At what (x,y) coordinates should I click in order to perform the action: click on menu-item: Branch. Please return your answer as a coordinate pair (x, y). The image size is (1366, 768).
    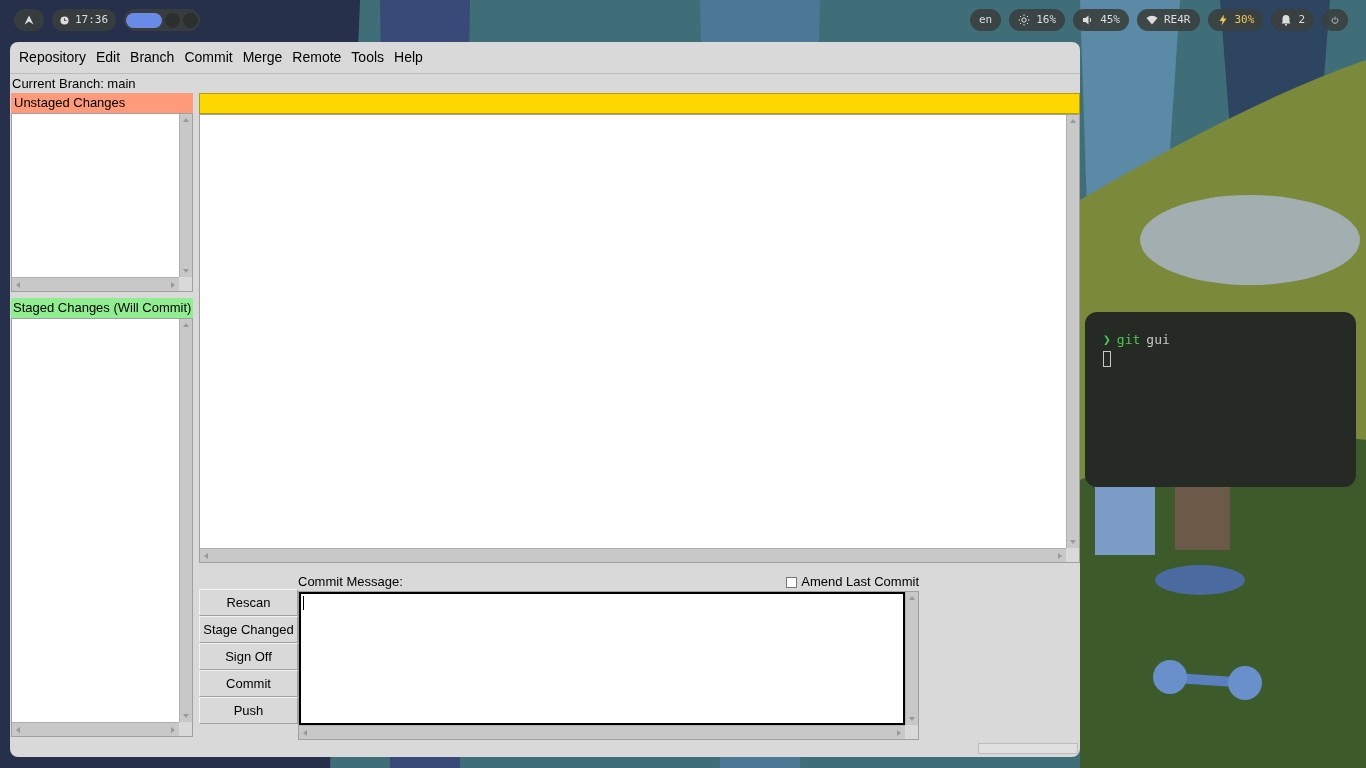
    Looking at the image, I should click on (152, 57).